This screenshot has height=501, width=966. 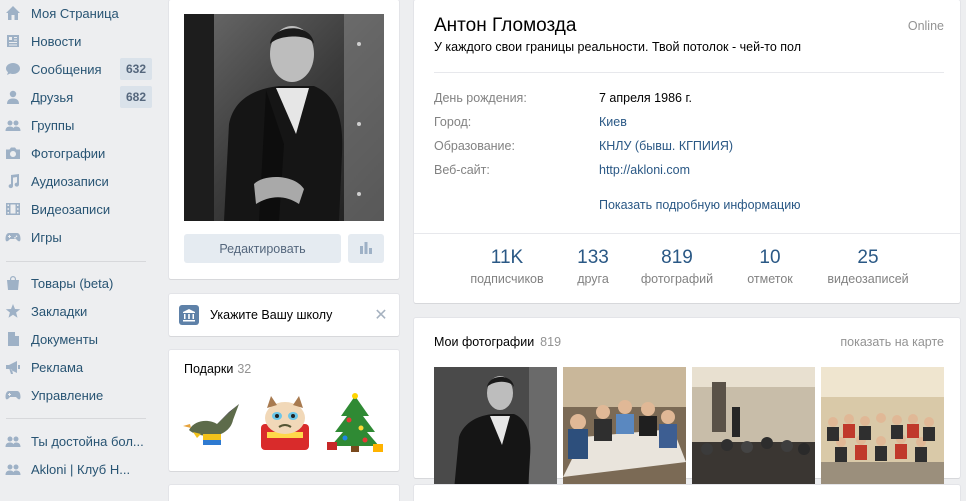 I want to click on star-icon, so click(x=13, y=311).